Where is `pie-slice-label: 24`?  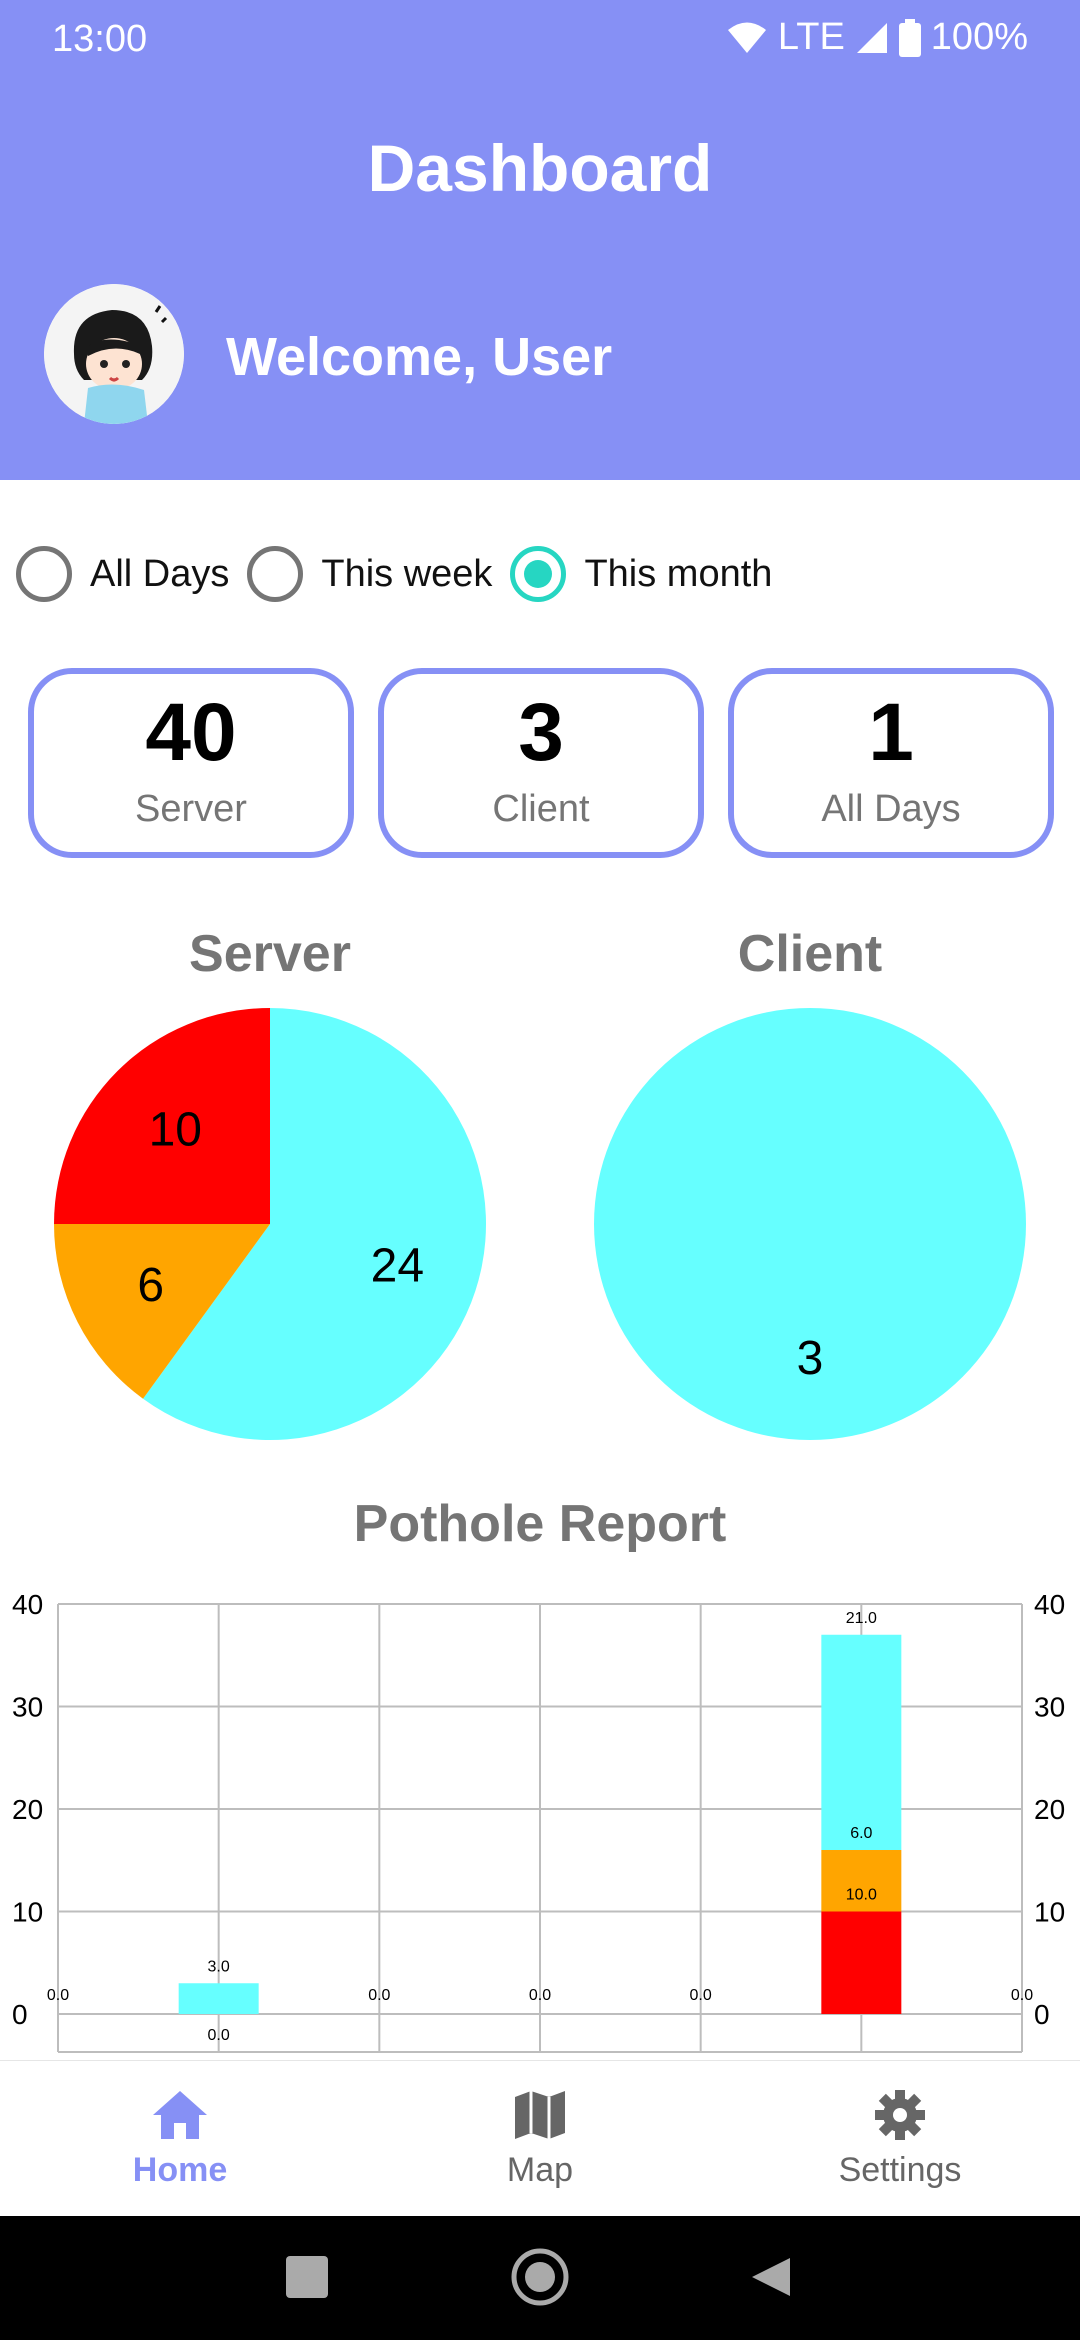 pie-slice-label: 24 is located at coordinates (397, 1265).